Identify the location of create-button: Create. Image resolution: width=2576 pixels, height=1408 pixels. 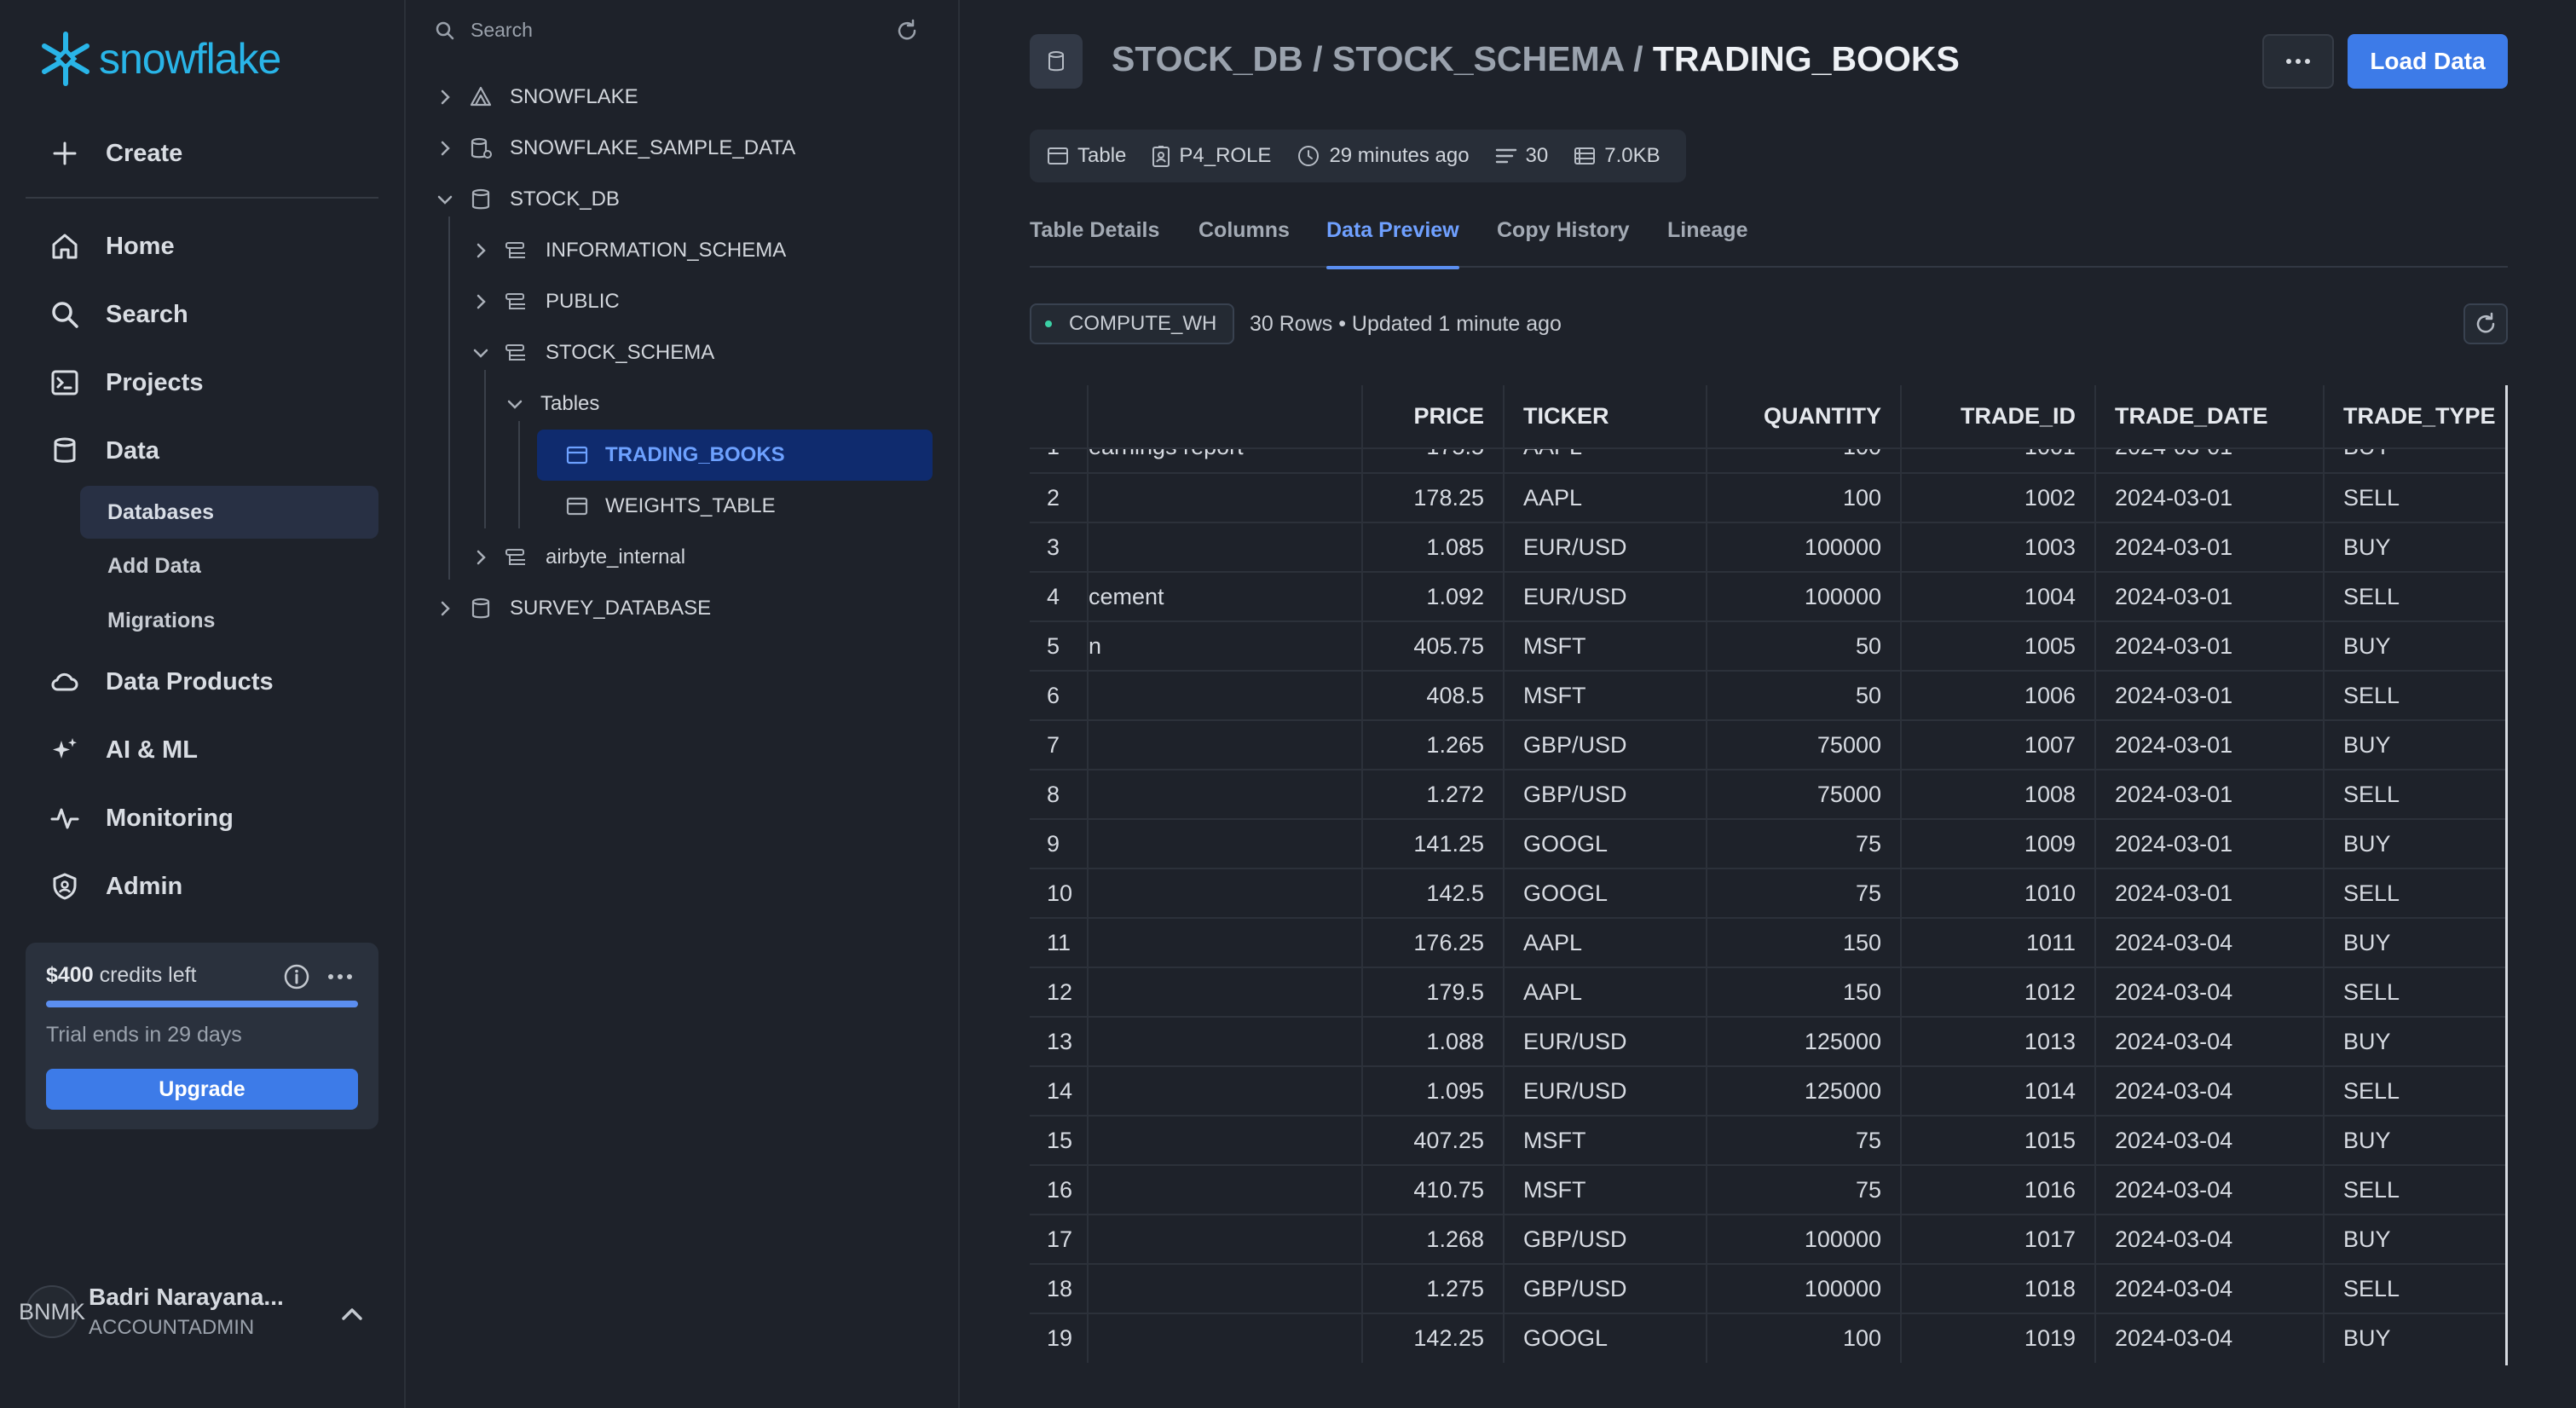
(115, 153).